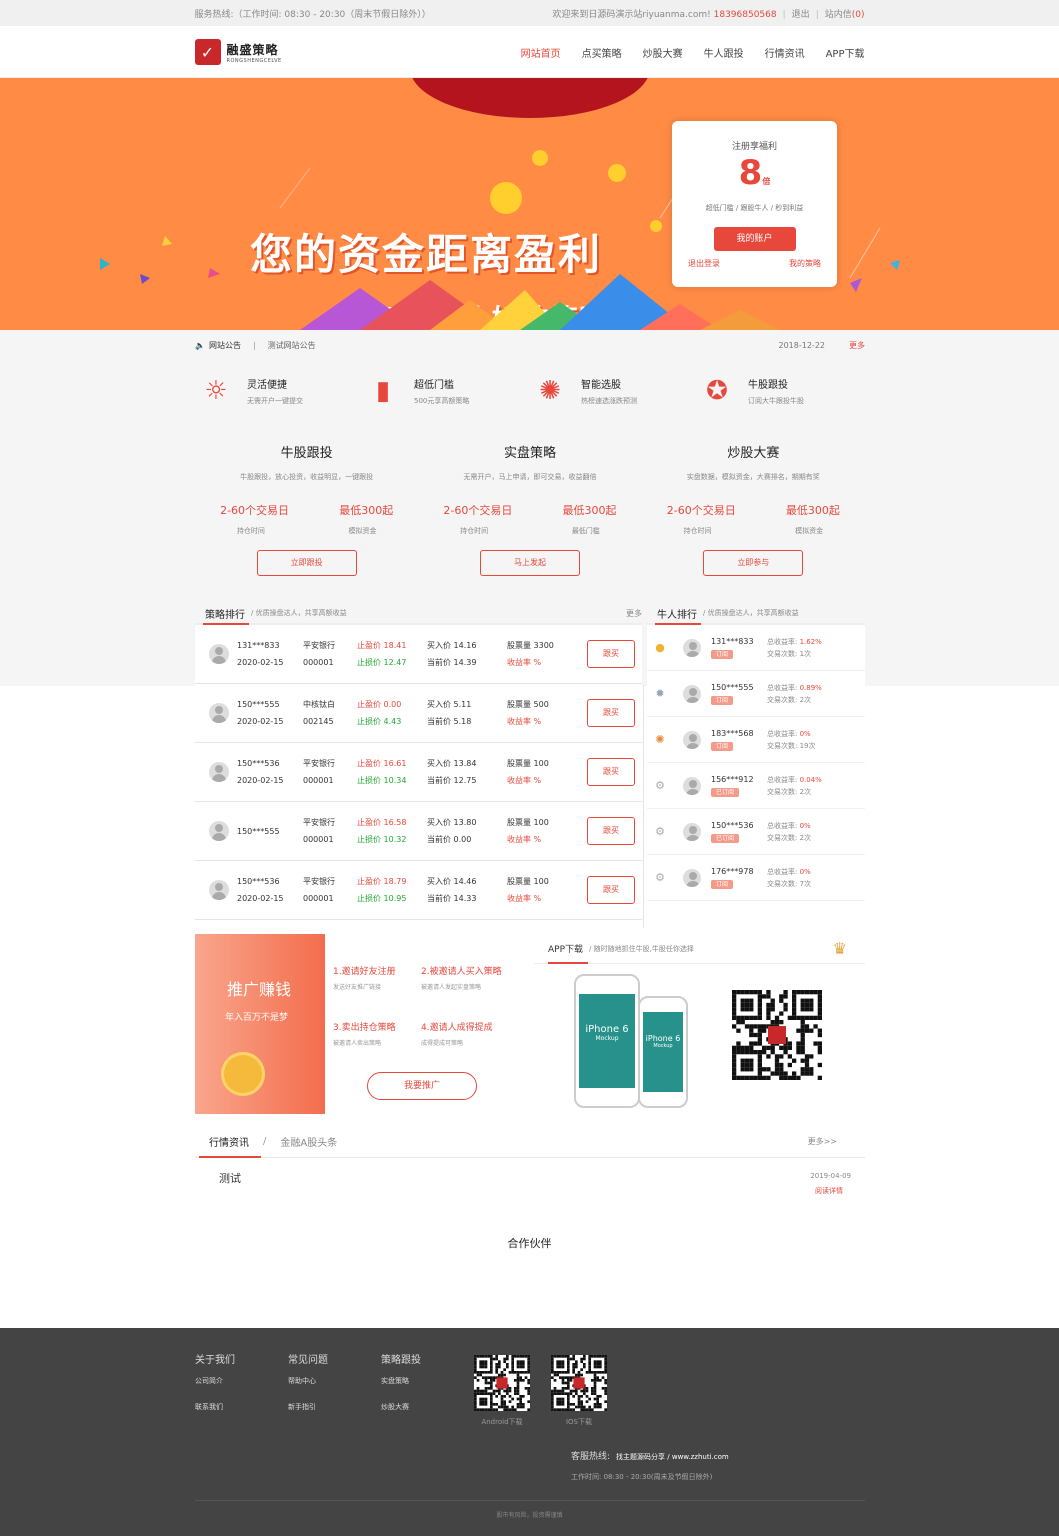 The width and height of the screenshot is (1059, 1536). Describe the element at coordinates (452, 763) in the screenshot. I see `buy-price: 买入价 13.84` at that location.